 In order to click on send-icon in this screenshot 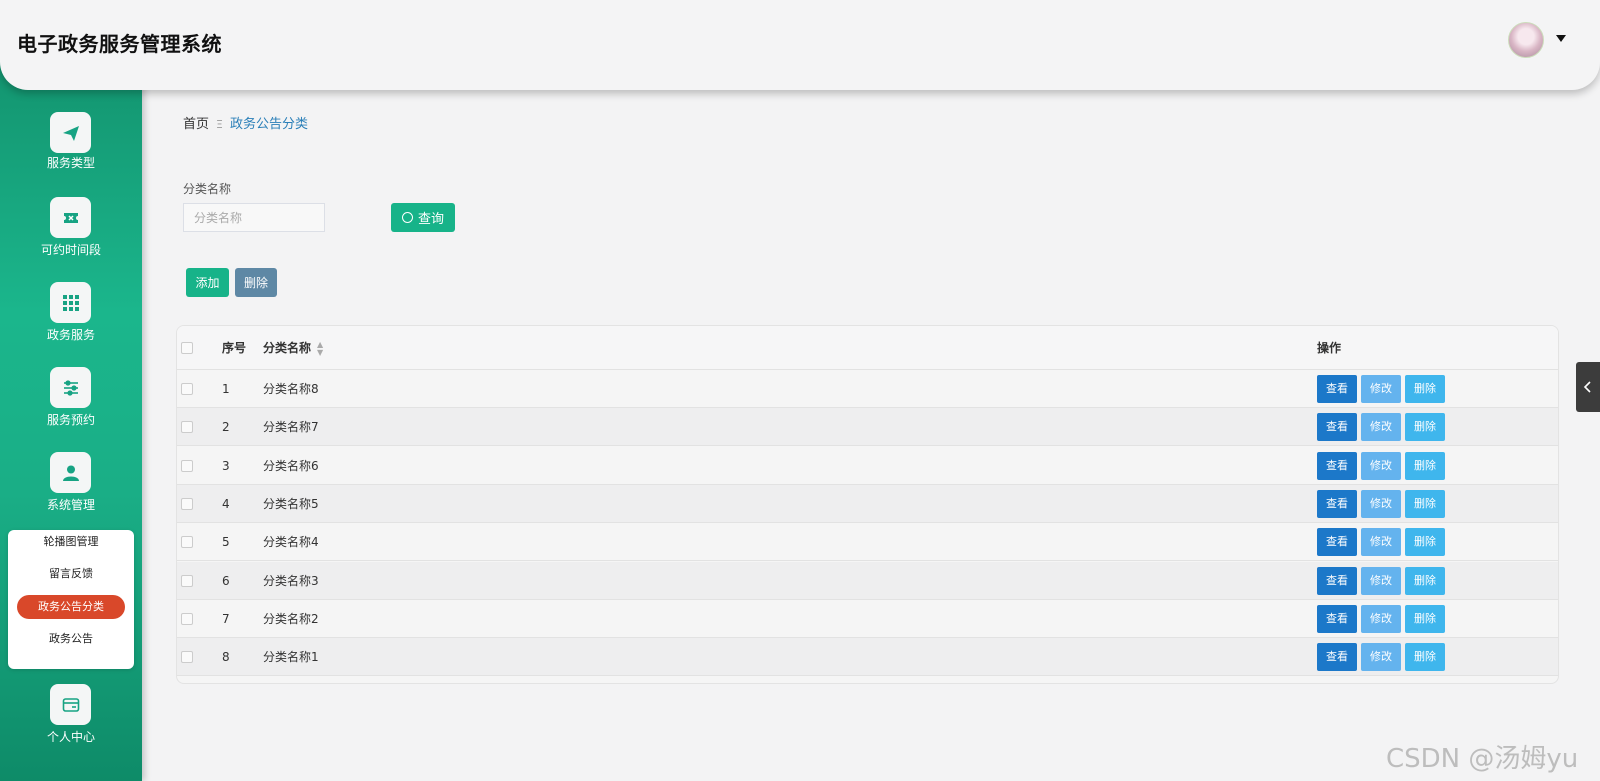, I will do `click(70, 132)`.